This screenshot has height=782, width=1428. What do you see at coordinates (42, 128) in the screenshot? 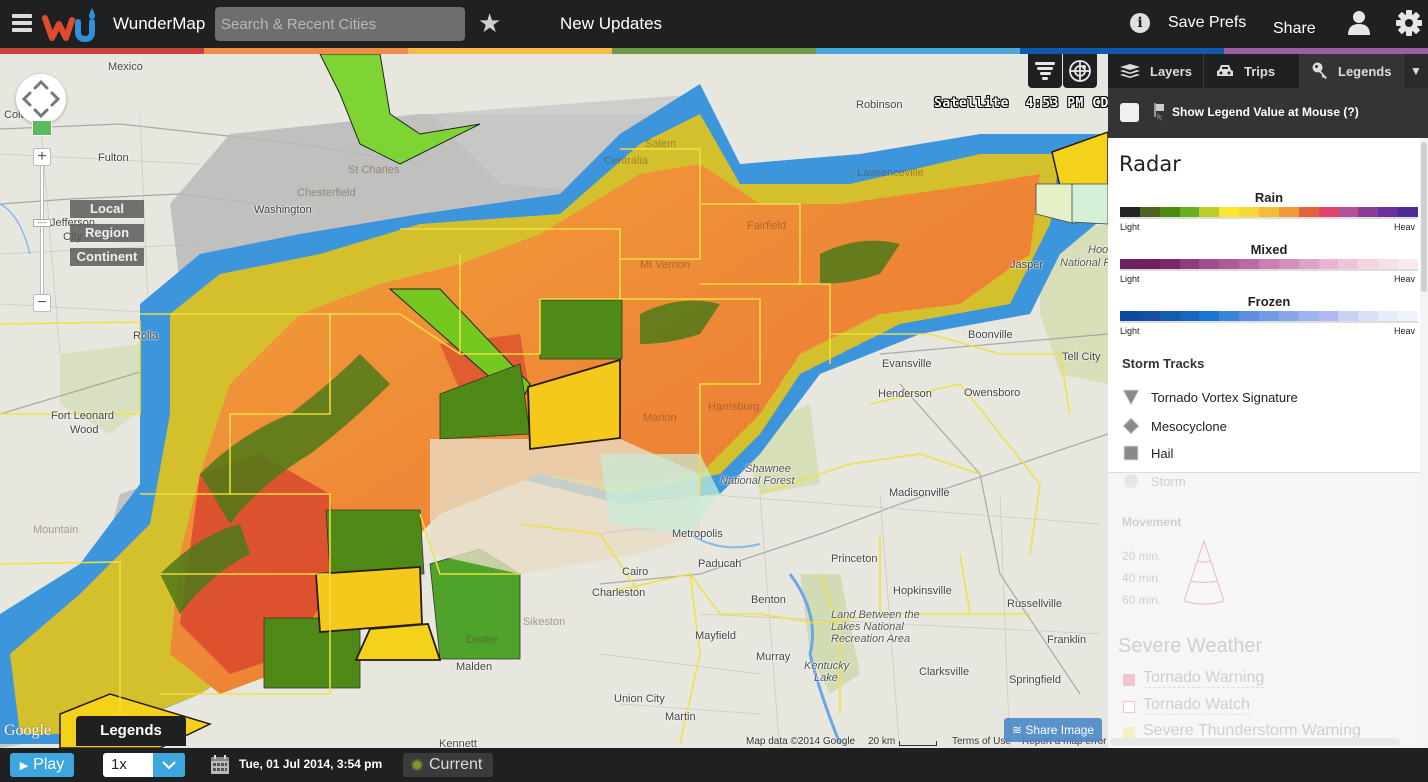
I see `street-view-pegman` at bounding box center [42, 128].